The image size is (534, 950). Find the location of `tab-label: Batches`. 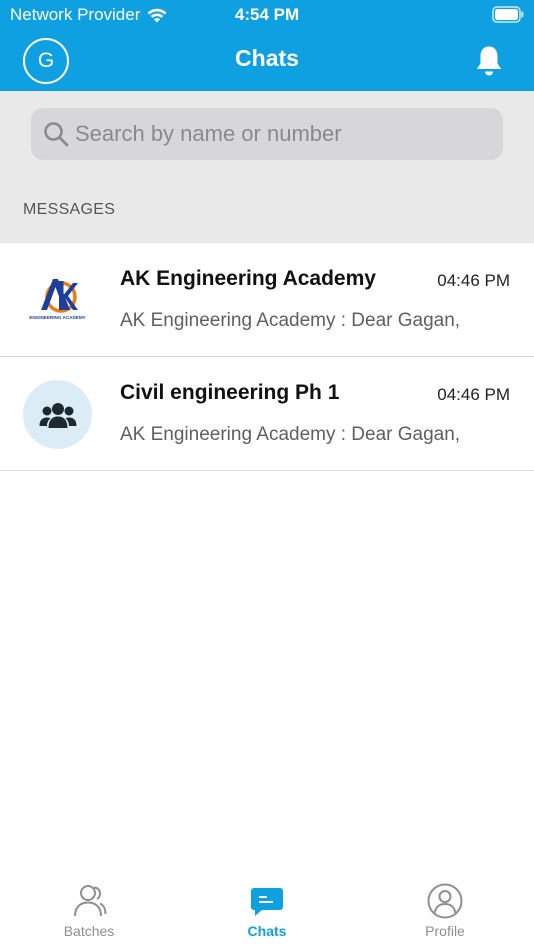

tab-label: Batches is located at coordinates (89, 931).